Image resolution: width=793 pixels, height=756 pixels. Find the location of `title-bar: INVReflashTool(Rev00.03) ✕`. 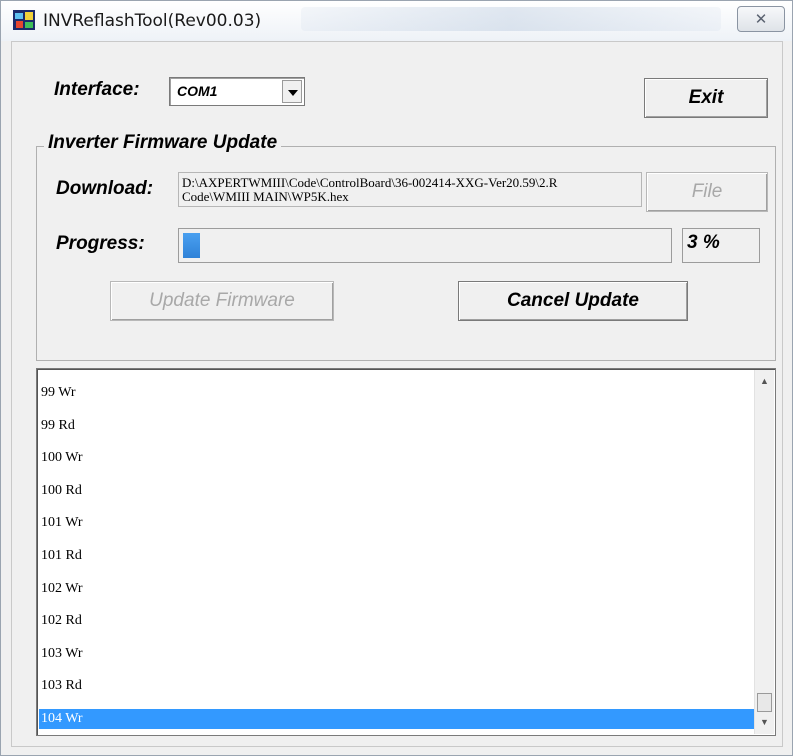

title-bar: INVReflashTool(Rev00.03) ✕ is located at coordinates (396, 21).